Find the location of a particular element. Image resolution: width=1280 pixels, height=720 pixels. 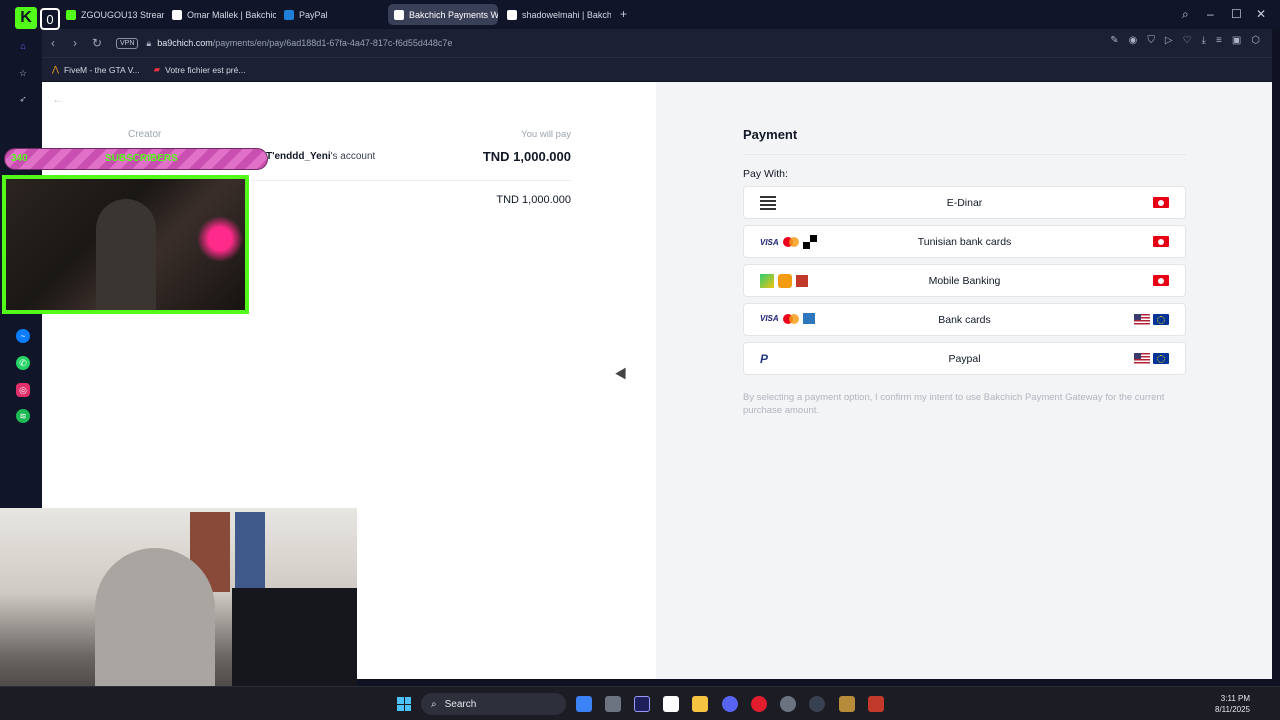

system-clock: 3:11 PM 8/11/2025 is located at coordinates (1232, 704).